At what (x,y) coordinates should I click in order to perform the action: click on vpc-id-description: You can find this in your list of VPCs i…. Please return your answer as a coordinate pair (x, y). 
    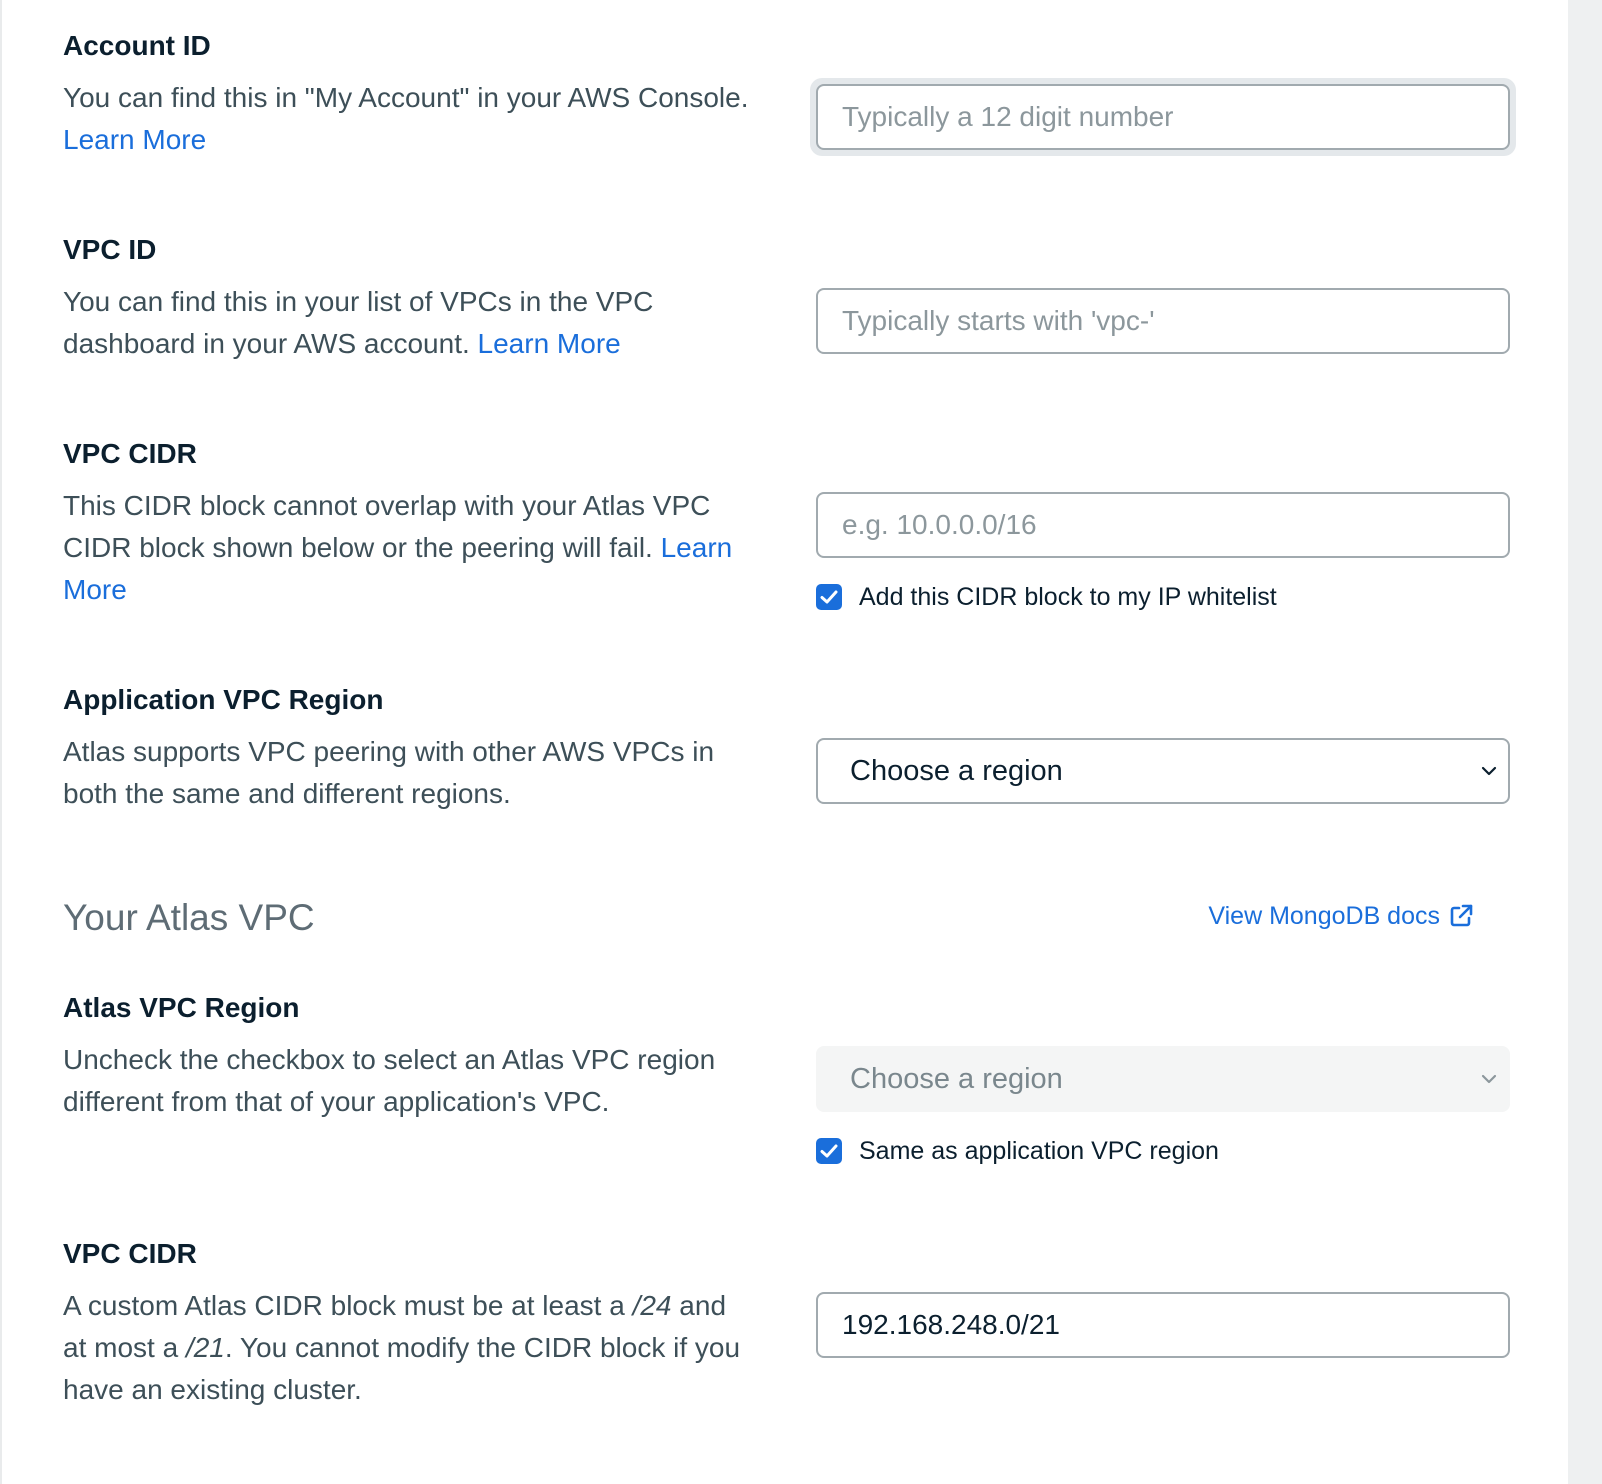
    Looking at the image, I should click on (408, 323).